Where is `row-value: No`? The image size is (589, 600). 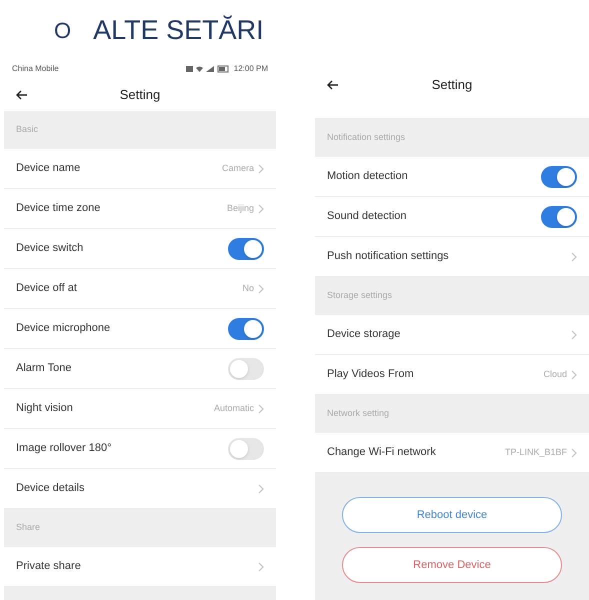
row-value: No is located at coordinates (248, 288).